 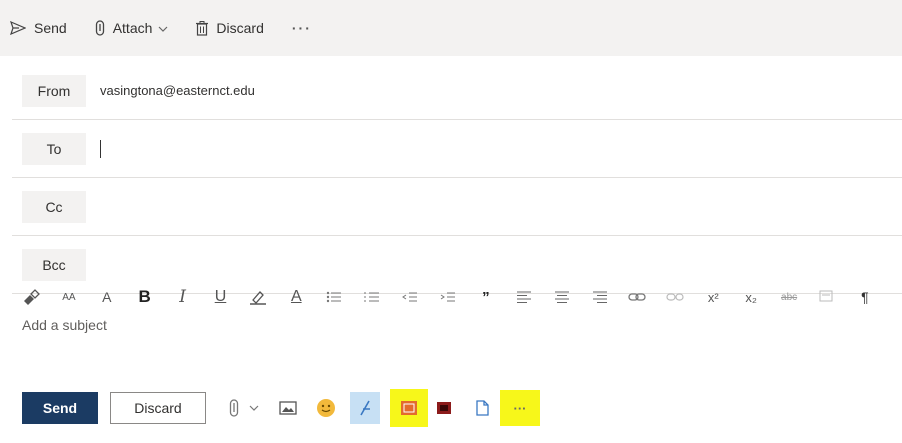 What do you see at coordinates (177, 90) in the screenshot?
I see `from-value: vasingtona@easternct.edu` at bounding box center [177, 90].